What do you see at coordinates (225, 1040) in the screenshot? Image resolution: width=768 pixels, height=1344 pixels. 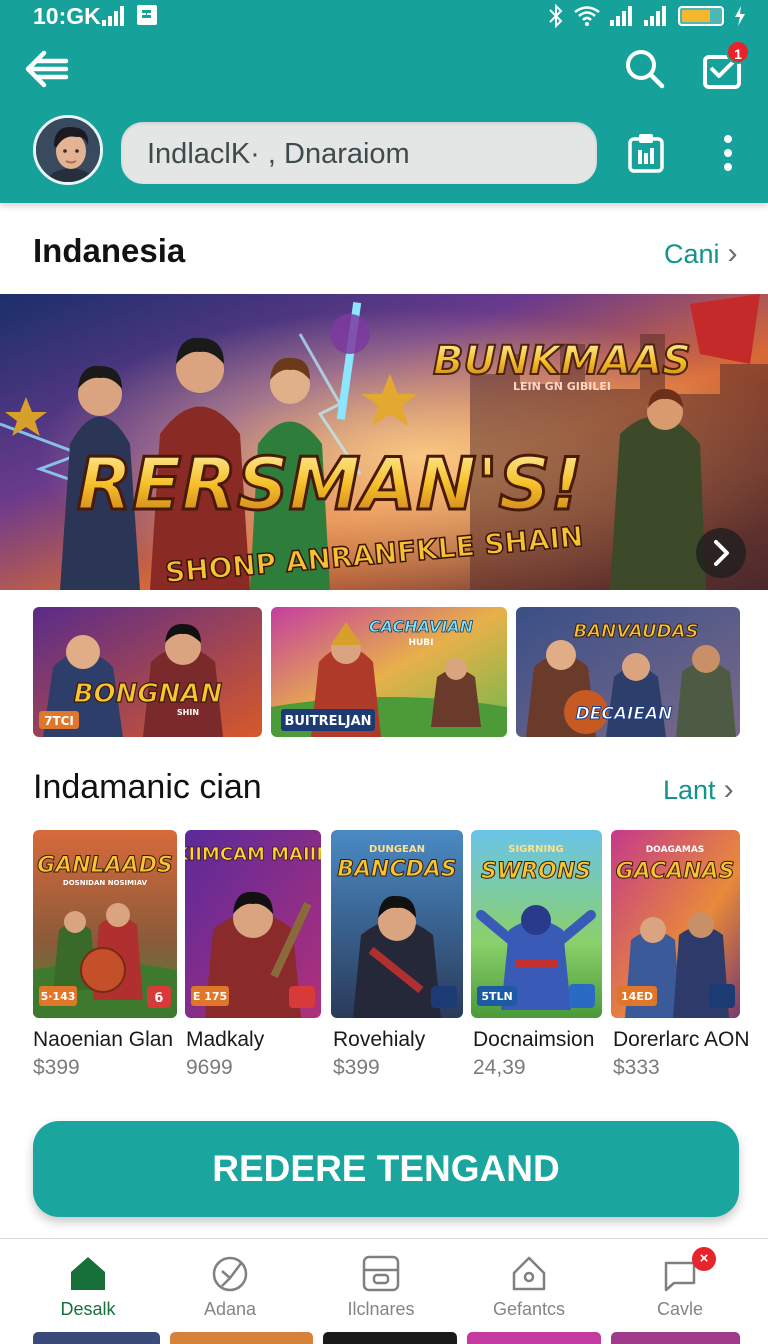 I see `game-card-2-name: Madkaly` at bounding box center [225, 1040].